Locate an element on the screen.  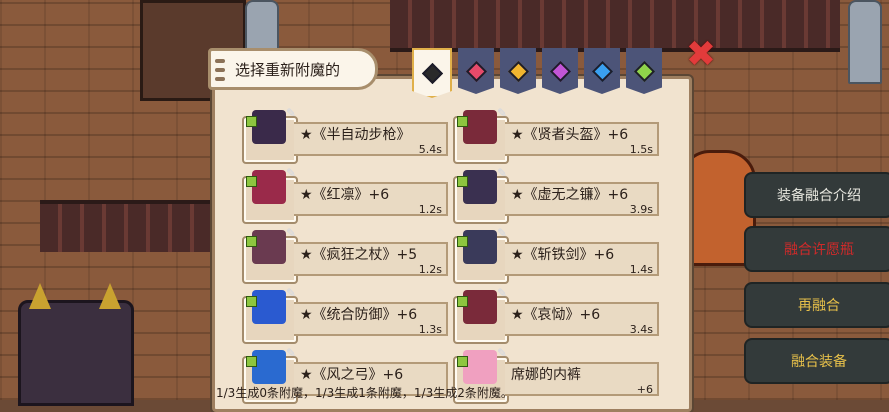
item-cooldown: 3.9s is located at coordinates (641, 209).